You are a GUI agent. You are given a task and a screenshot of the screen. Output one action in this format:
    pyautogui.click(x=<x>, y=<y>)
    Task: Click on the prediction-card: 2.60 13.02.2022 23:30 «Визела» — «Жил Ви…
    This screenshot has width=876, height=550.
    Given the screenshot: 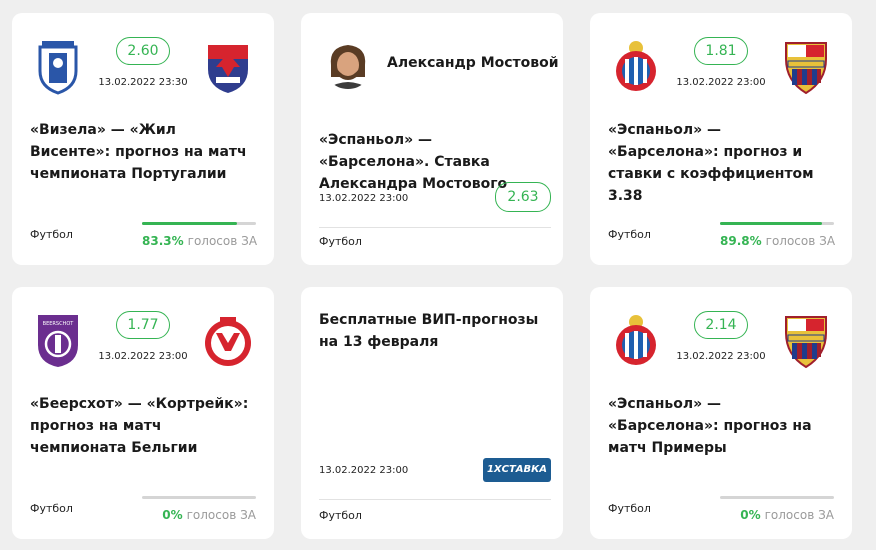 What is the action you would take?
    pyautogui.click(x=143, y=139)
    